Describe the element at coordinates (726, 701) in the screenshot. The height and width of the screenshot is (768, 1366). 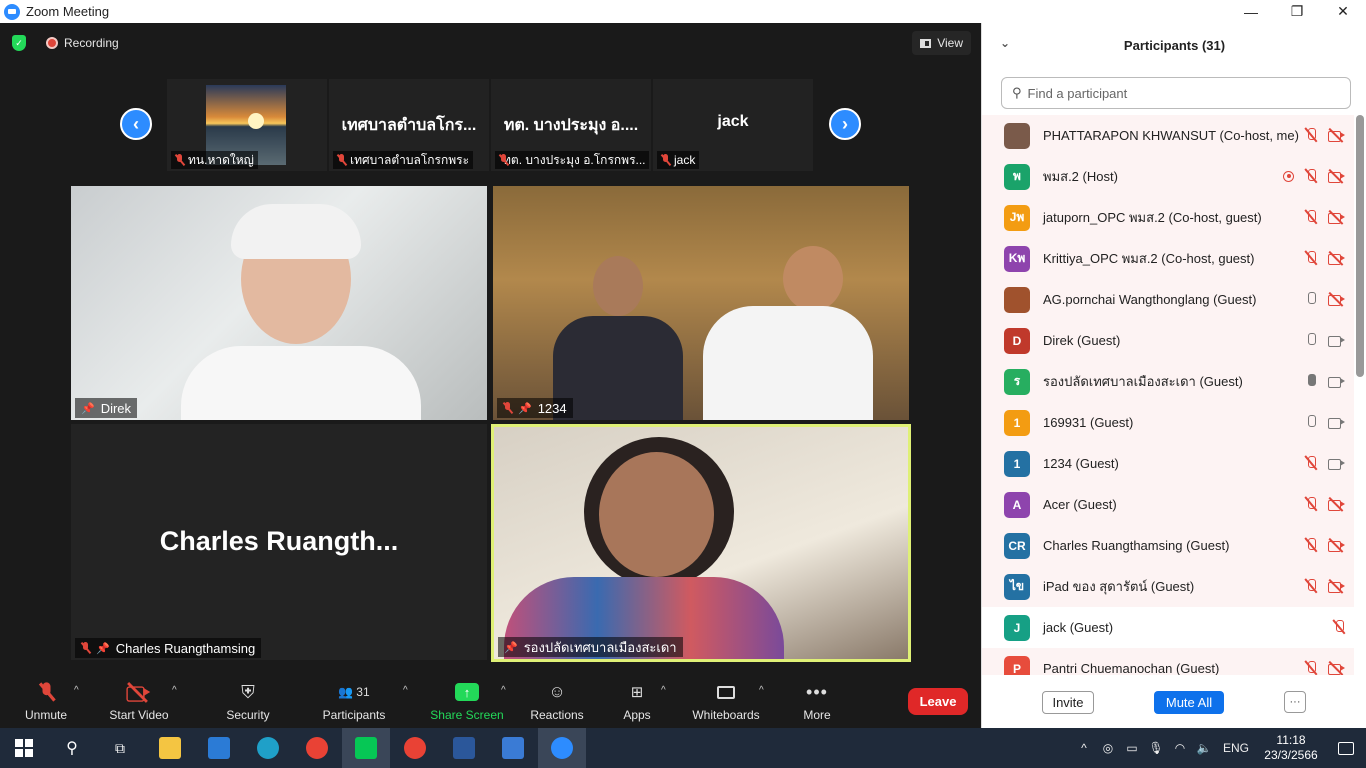
I see `whiteboards-button: Whiteboards` at that location.